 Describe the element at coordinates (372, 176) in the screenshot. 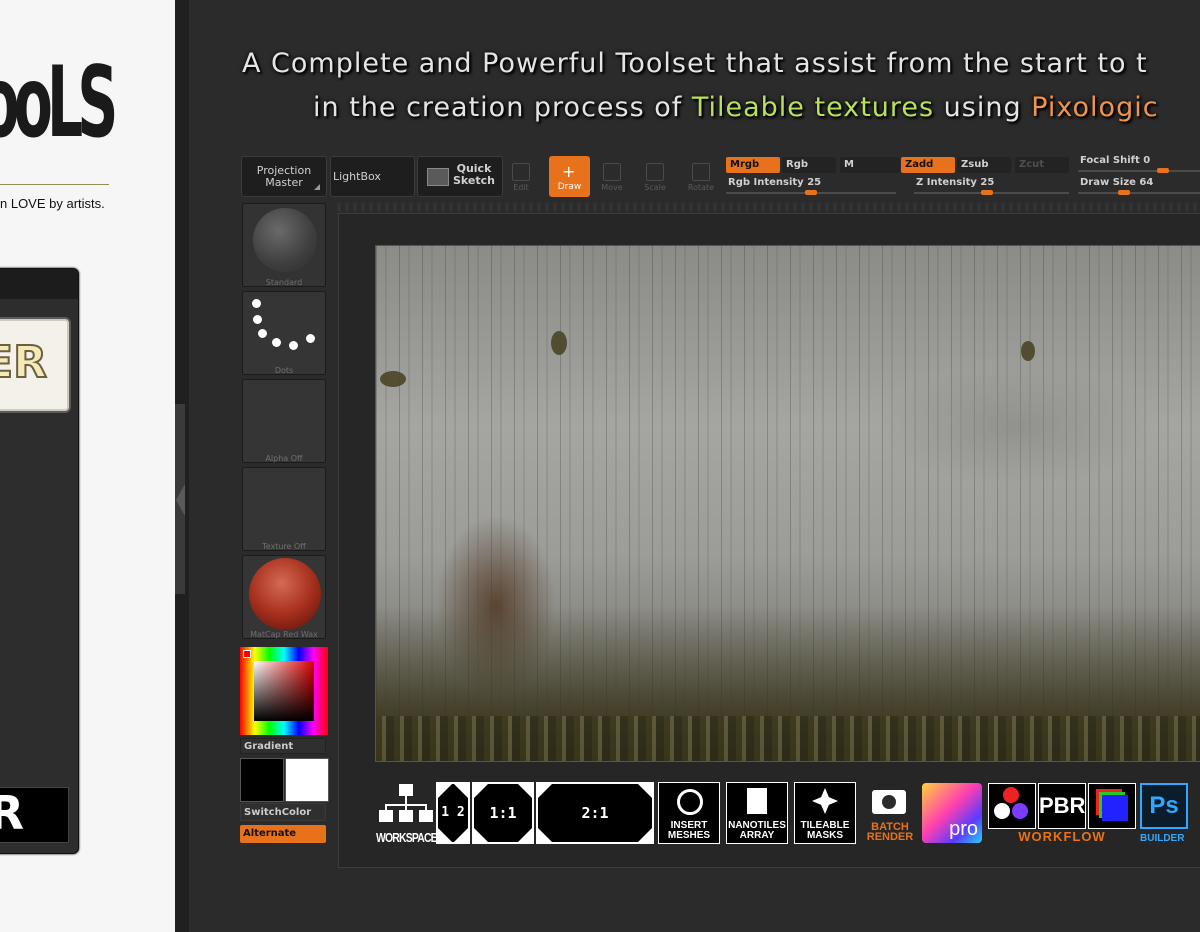

I see `lightbox-button: LightBox` at that location.